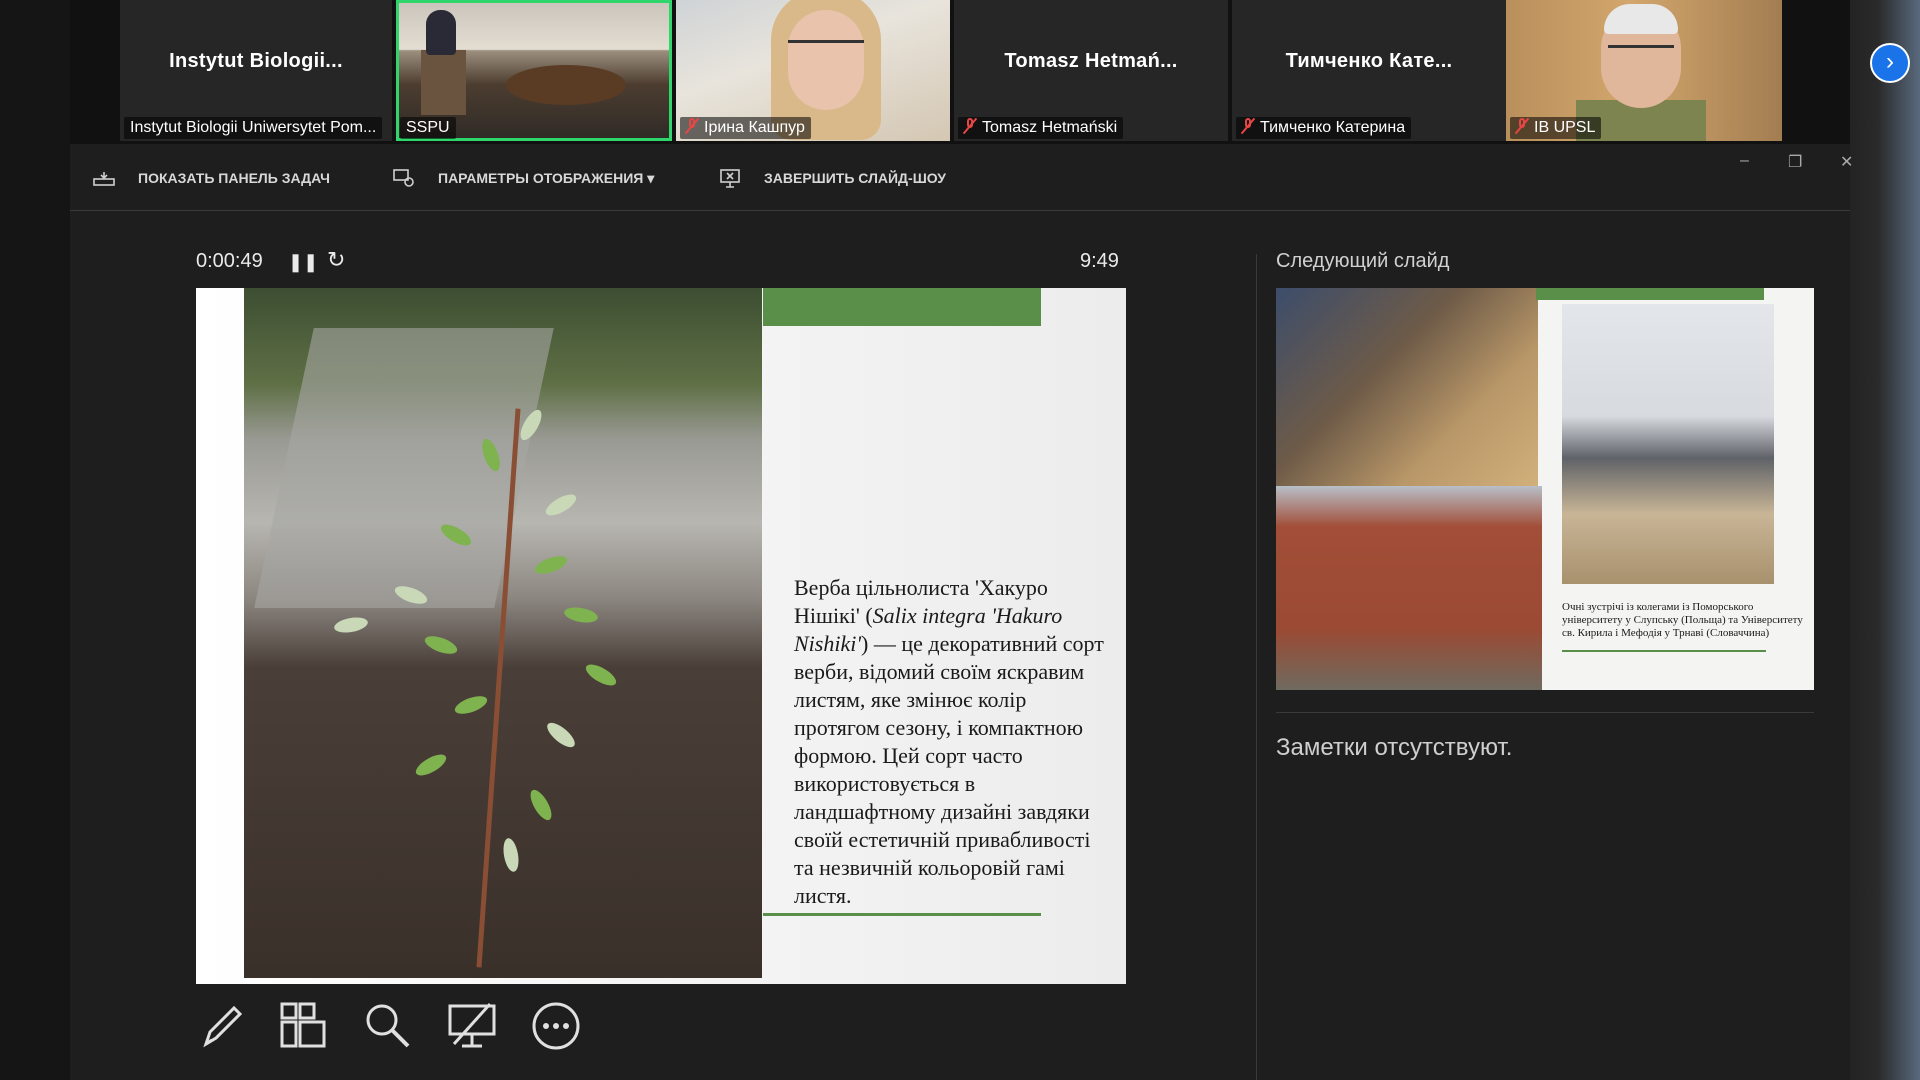  I want to click on next-slide-heading: Следующий слайд, so click(1363, 261).